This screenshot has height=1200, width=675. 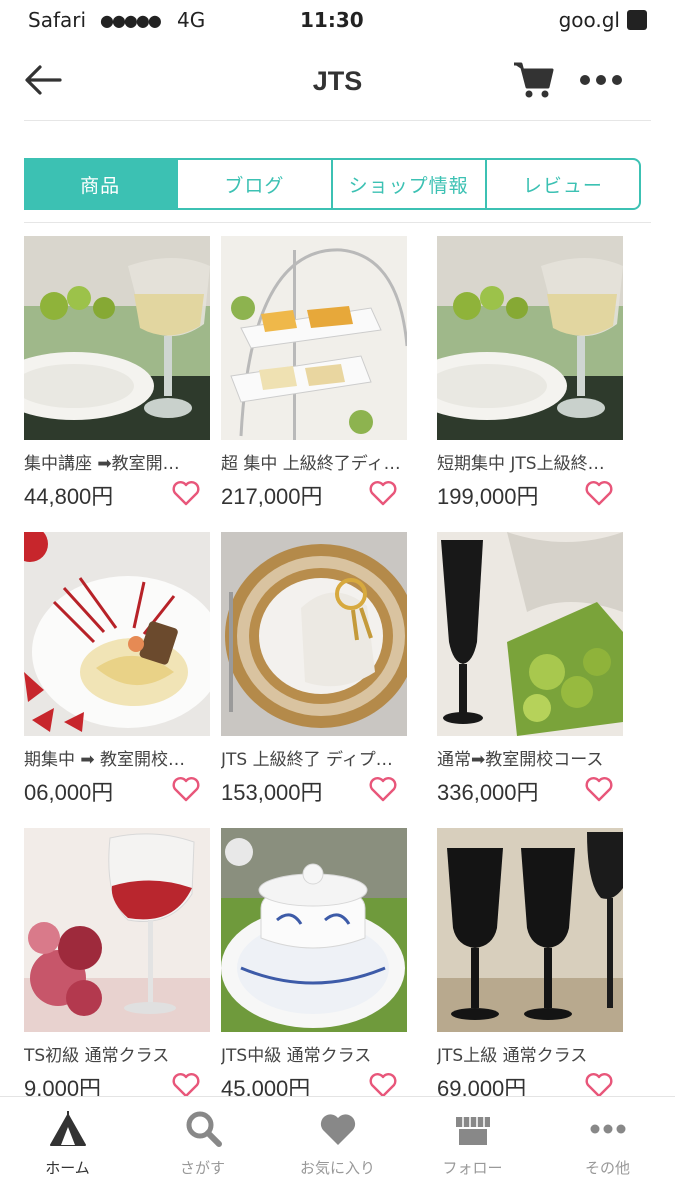 I want to click on app-header: JTS, so click(x=337, y=81).